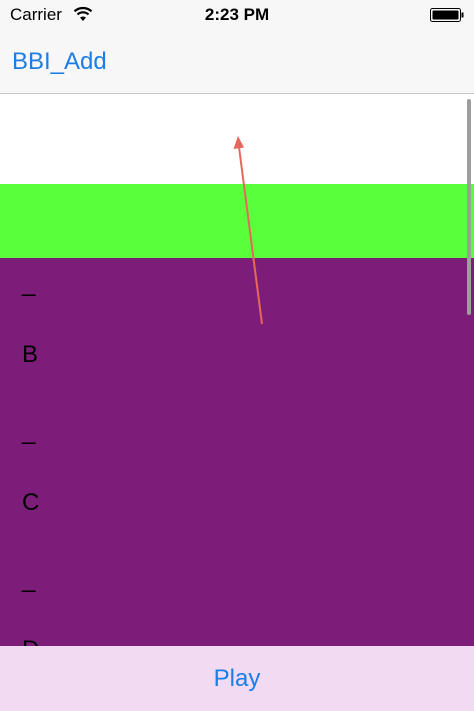 The width and height of the screenshot is (474, 711). I want to click on status-bar: Carrier 2:23 PM, so click(237, 16).